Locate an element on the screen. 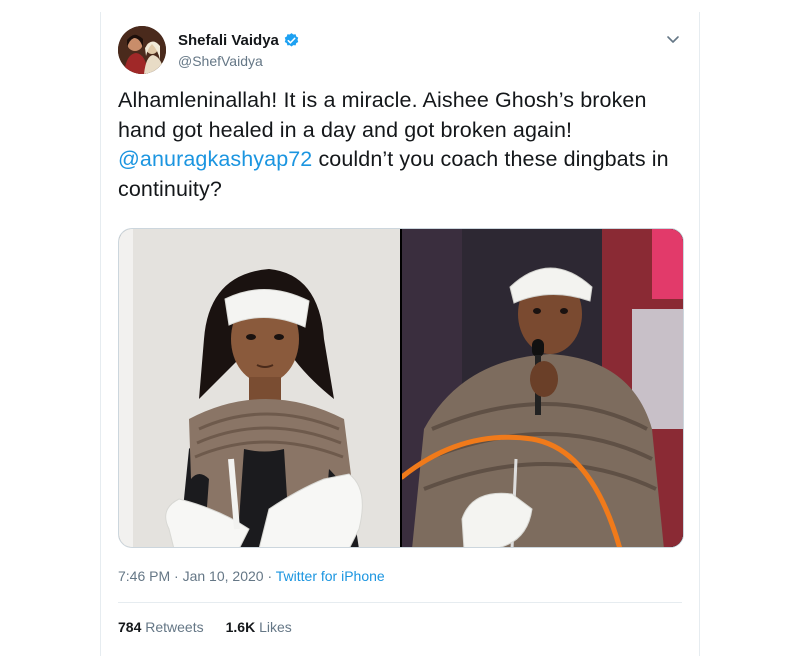  author-display-name-row: Shefali Vaidya is located at coordinates (239, 40).